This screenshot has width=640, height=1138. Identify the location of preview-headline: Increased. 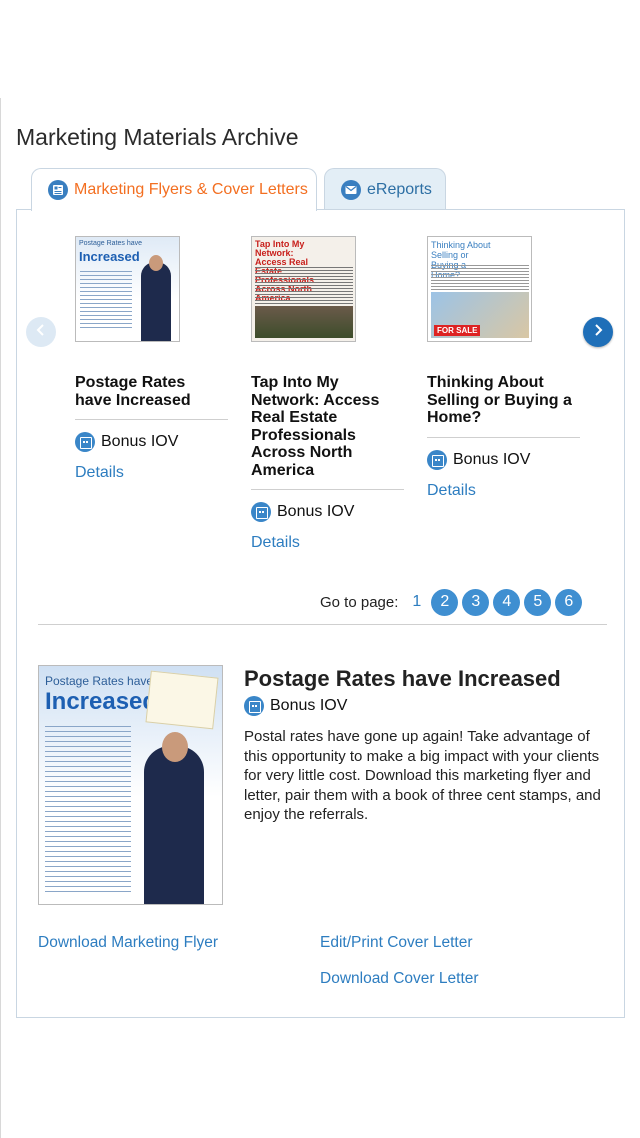
(101, 701).